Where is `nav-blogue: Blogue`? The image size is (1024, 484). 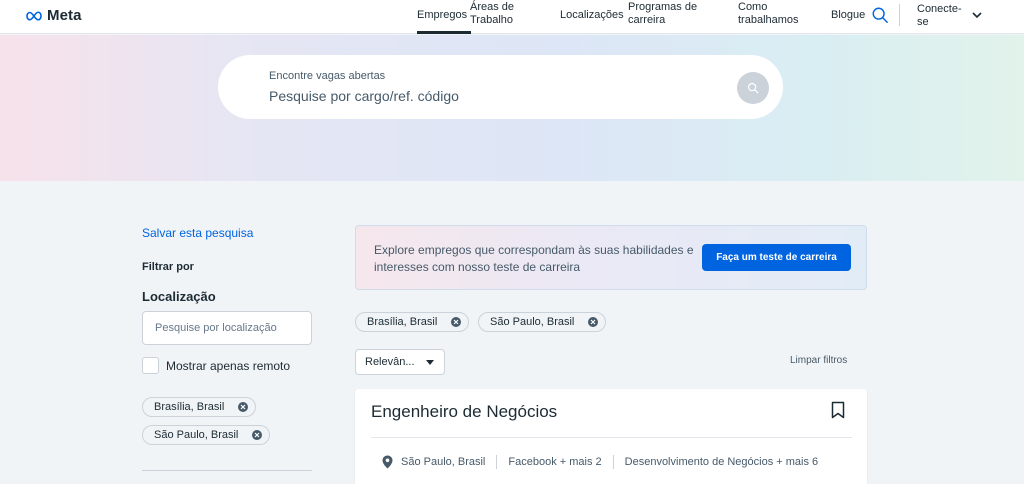 nav-blogue: Blogue is located at coordinates (848, 15).